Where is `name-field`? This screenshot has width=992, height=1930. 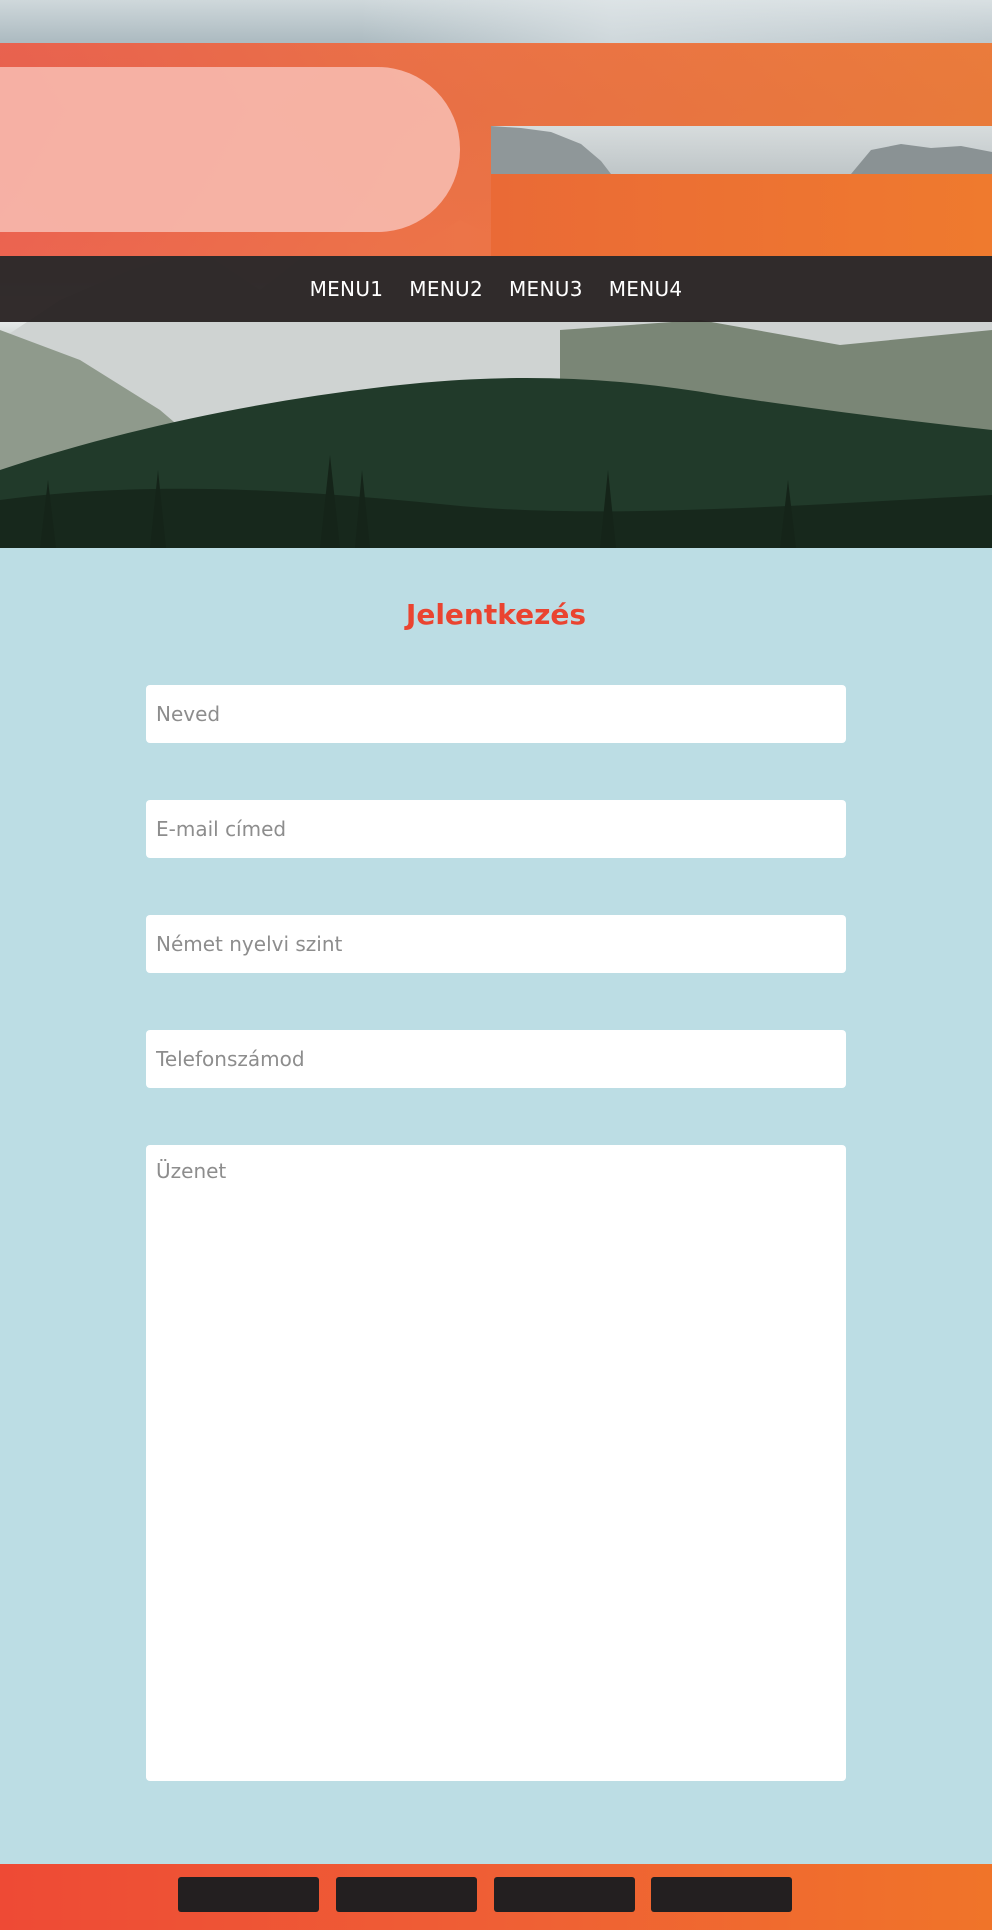
name-field is located at coordinates (496, 714).